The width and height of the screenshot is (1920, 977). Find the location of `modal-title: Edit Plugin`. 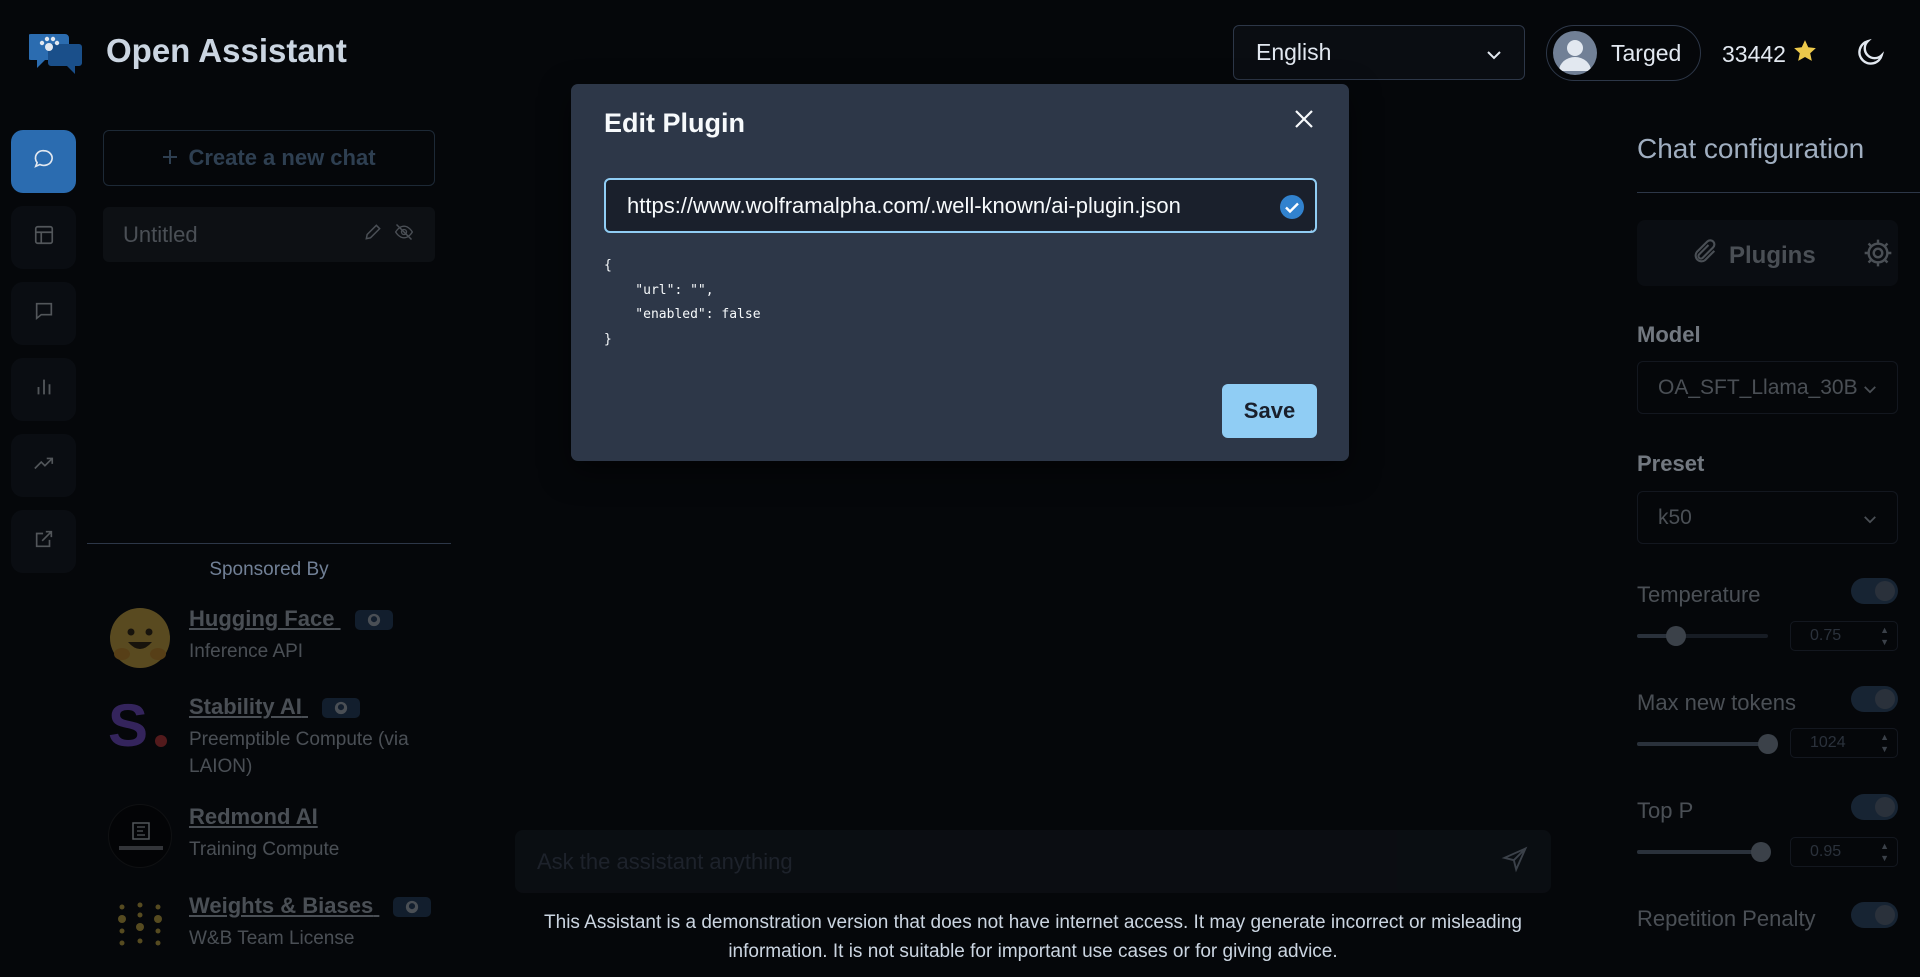

modal-title: Edit Plugin is located at coordinates (674, 123).